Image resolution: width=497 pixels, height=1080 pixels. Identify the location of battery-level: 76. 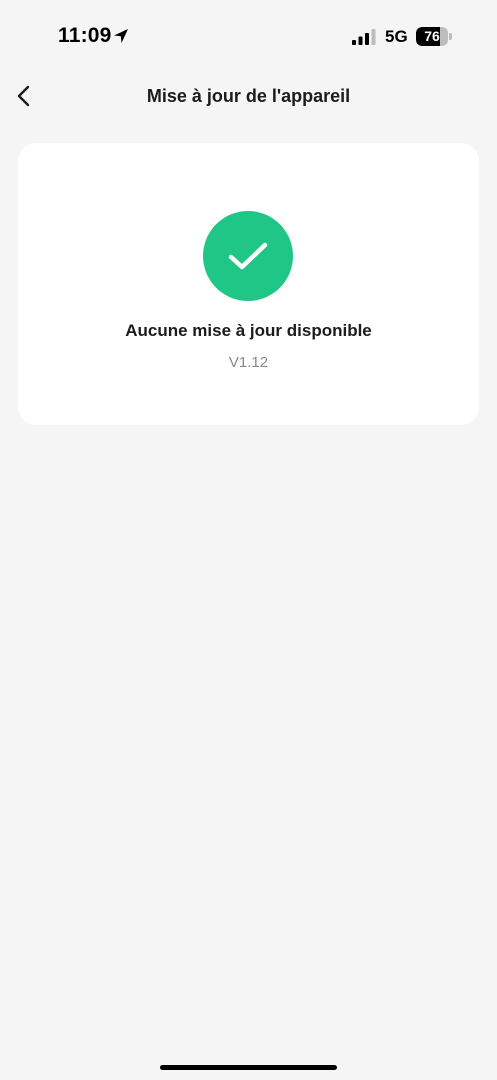
(432, 36).